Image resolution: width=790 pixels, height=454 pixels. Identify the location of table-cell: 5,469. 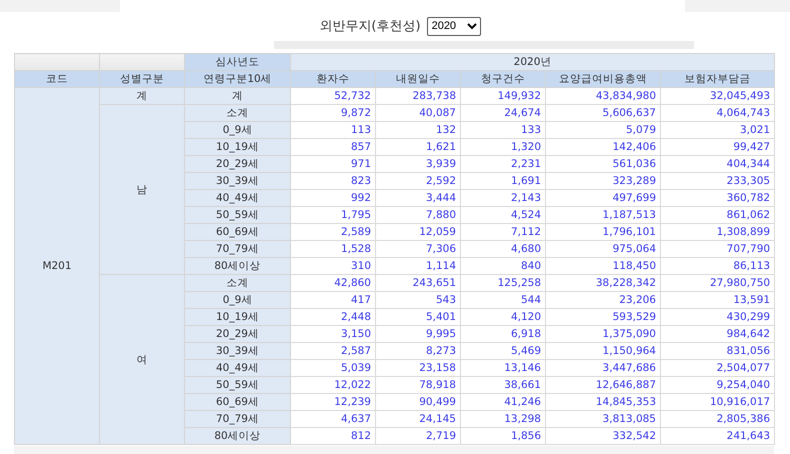
(503, 351).